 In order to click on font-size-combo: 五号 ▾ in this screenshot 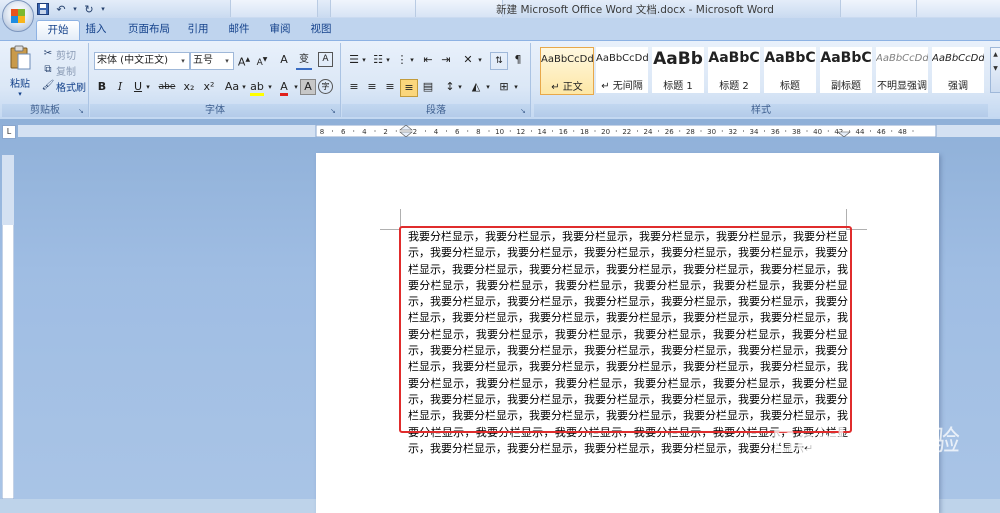, I will do `click(212, 61)`.